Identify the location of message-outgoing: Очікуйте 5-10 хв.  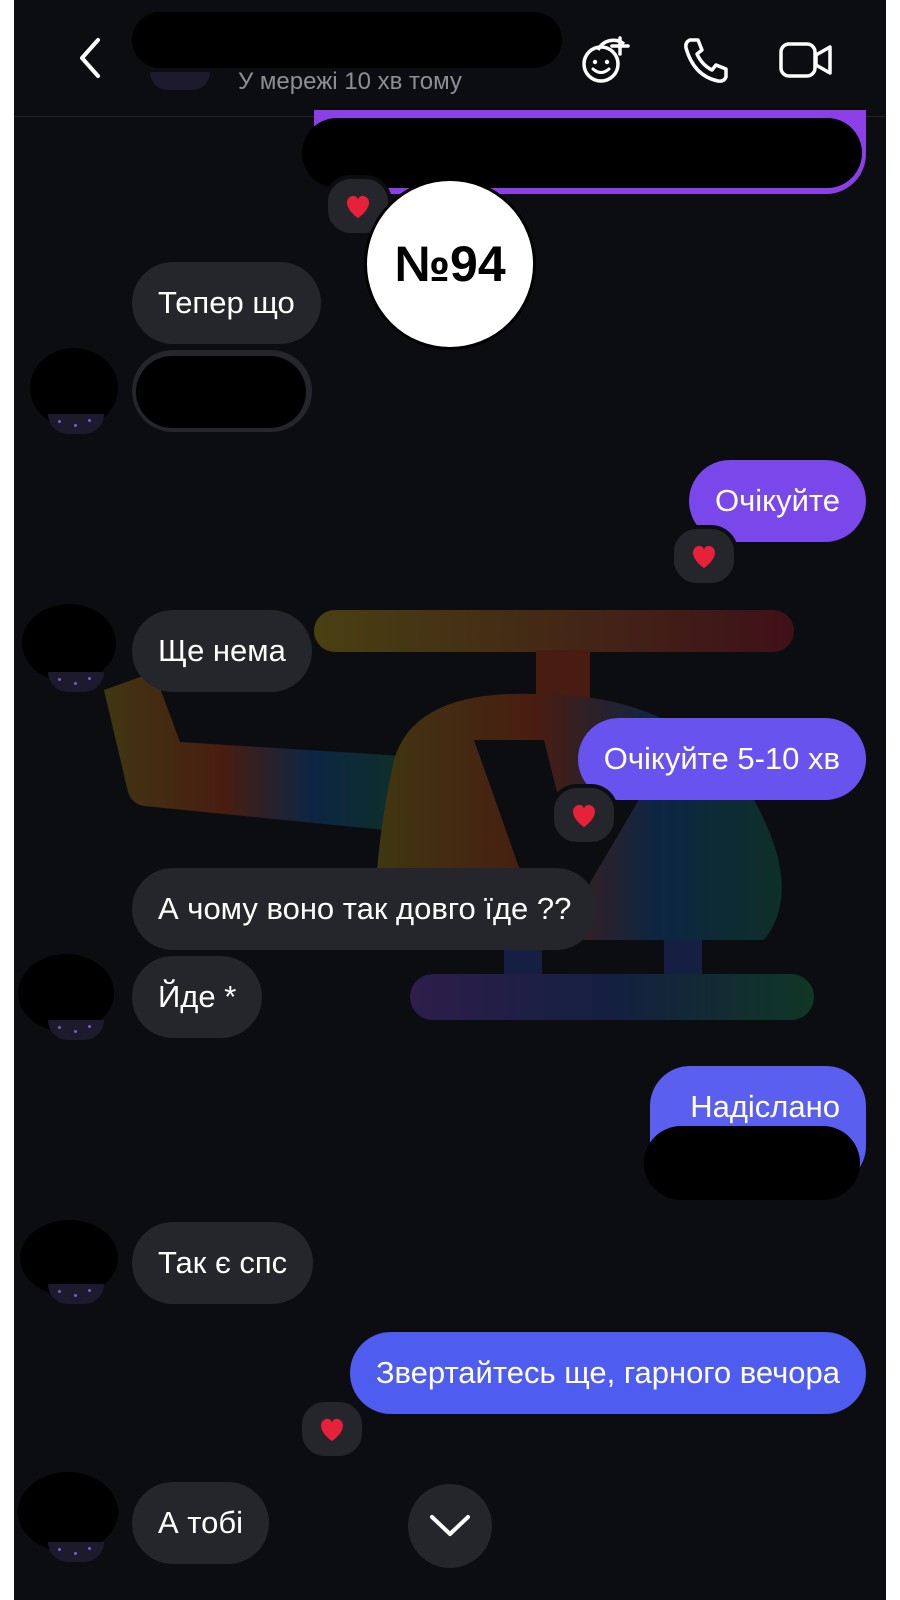
(721, 759).